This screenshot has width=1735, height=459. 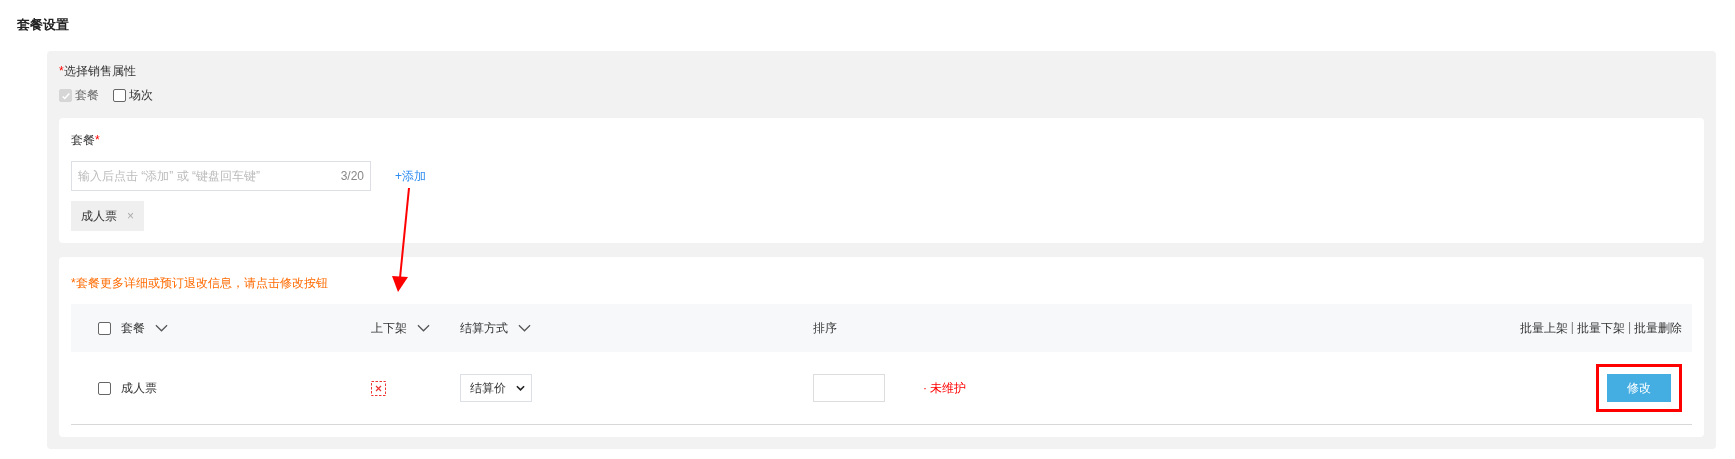 What do you see at coordinates (352, 176) in the screenshot?
I see `character-counter: 3/20` at bounding box center [352, 176].